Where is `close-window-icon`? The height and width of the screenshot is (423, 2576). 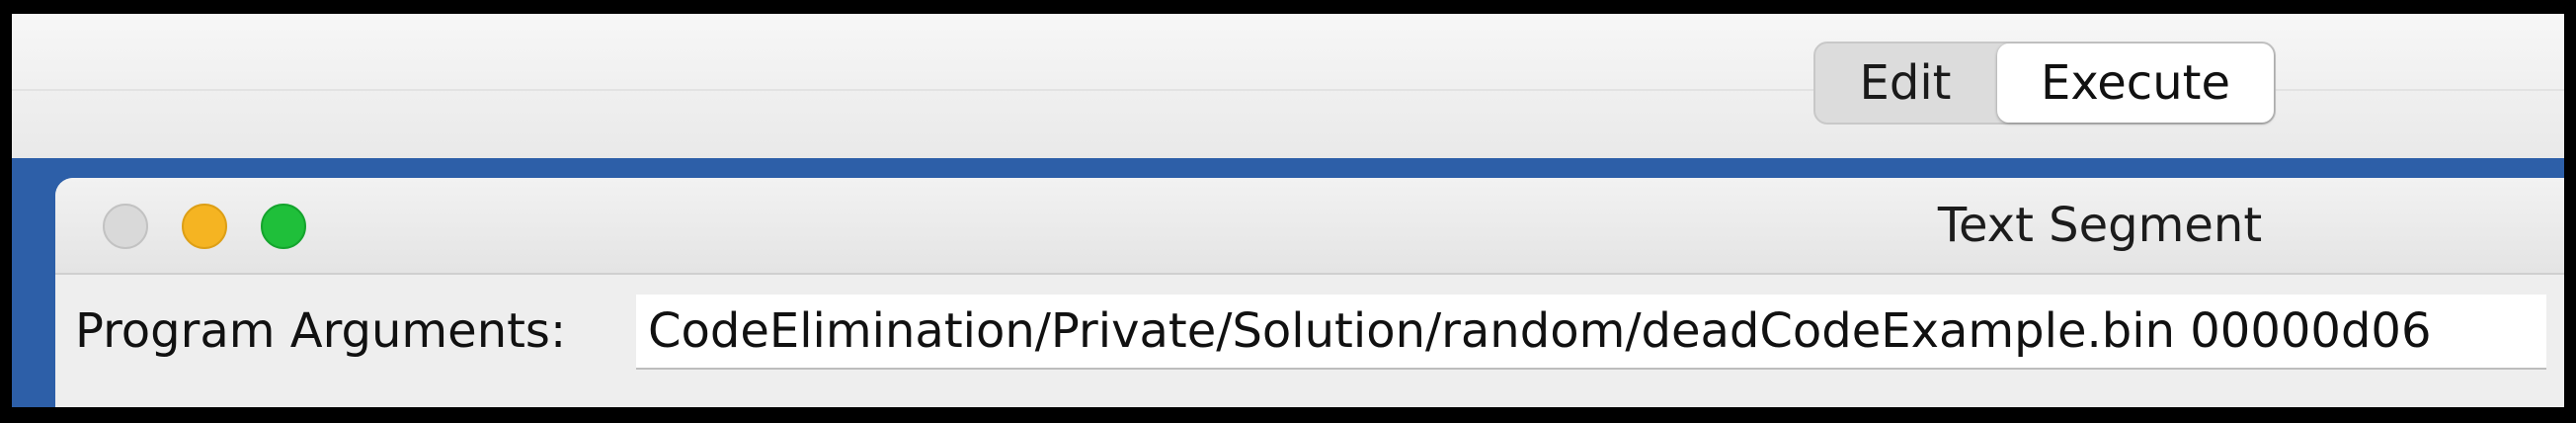
close-window-icon is located at coordinates (125, 226).